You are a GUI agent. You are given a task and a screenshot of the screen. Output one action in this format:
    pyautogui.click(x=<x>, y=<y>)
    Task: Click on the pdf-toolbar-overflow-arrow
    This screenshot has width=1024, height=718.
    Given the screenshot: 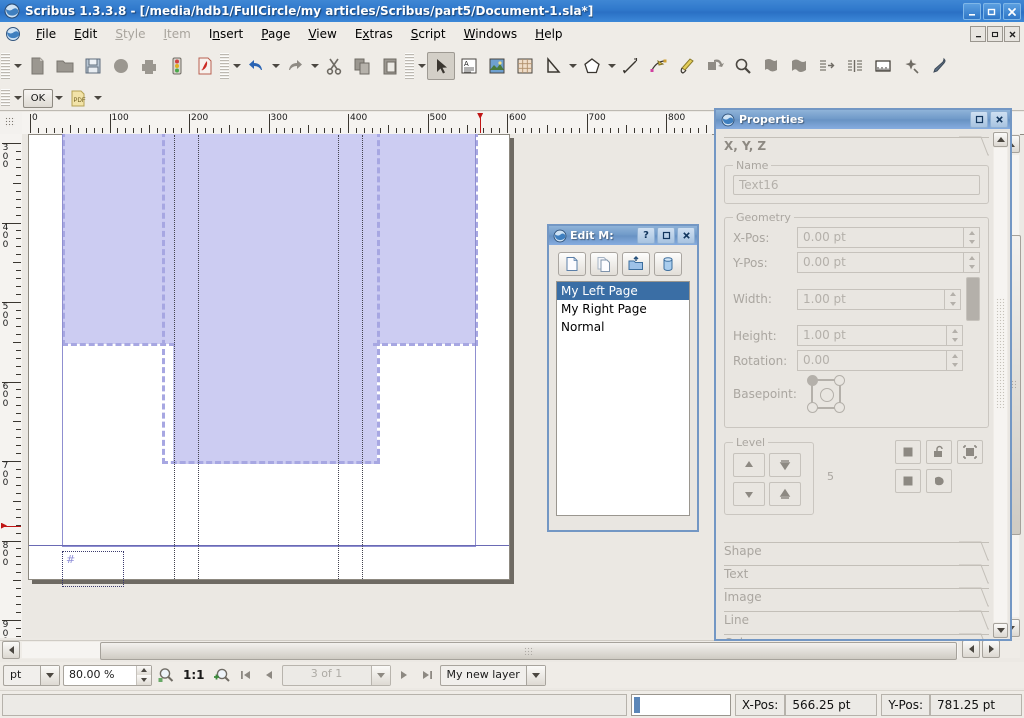 What is the action you would take?
    pyautogui.click(x=17, y=98)
    